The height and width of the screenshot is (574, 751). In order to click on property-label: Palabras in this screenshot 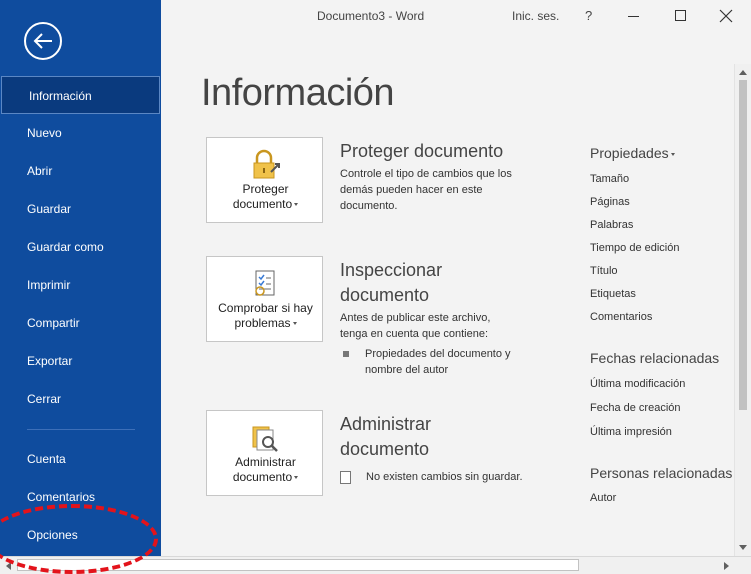, I will do `click(612, 225)`.